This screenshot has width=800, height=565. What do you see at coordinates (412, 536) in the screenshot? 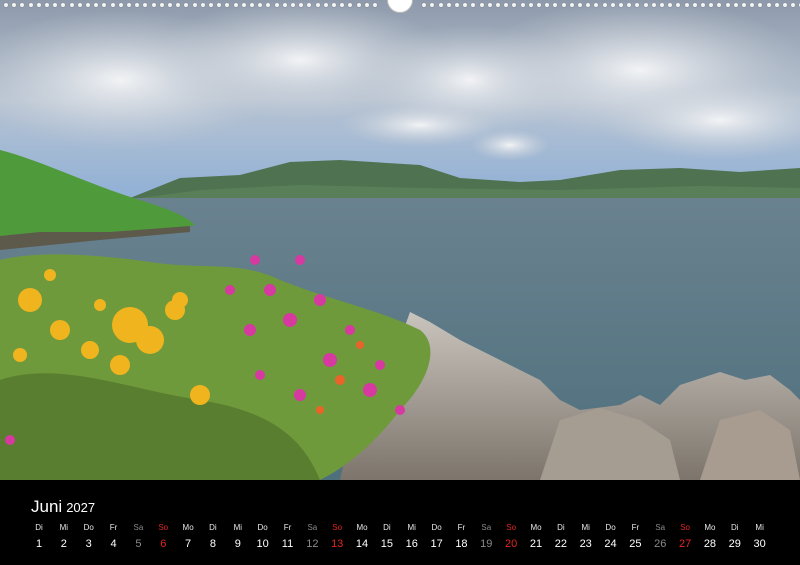
I see `day-cell: Mi 16` at bounding box center [412, 536].